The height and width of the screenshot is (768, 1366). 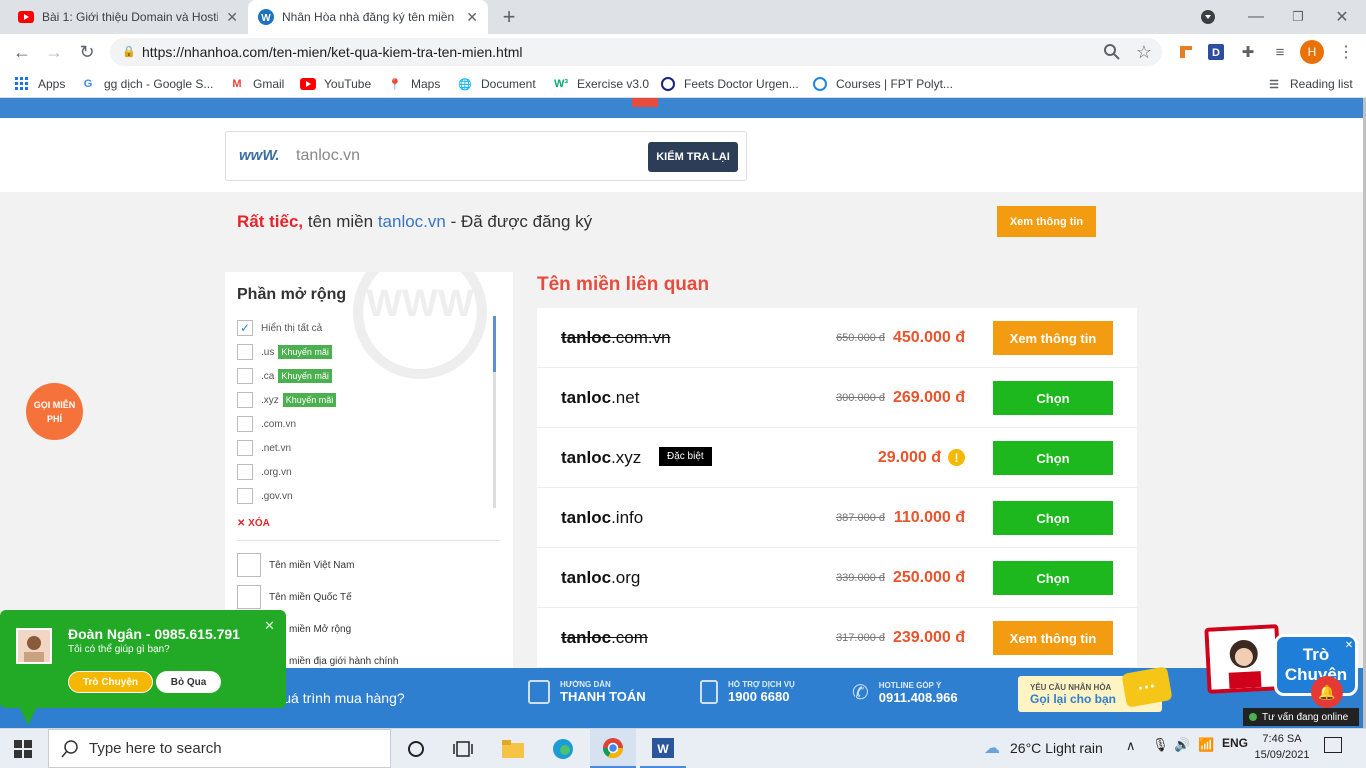 I want to click on svg-text: W, so click(x=663, y=749).